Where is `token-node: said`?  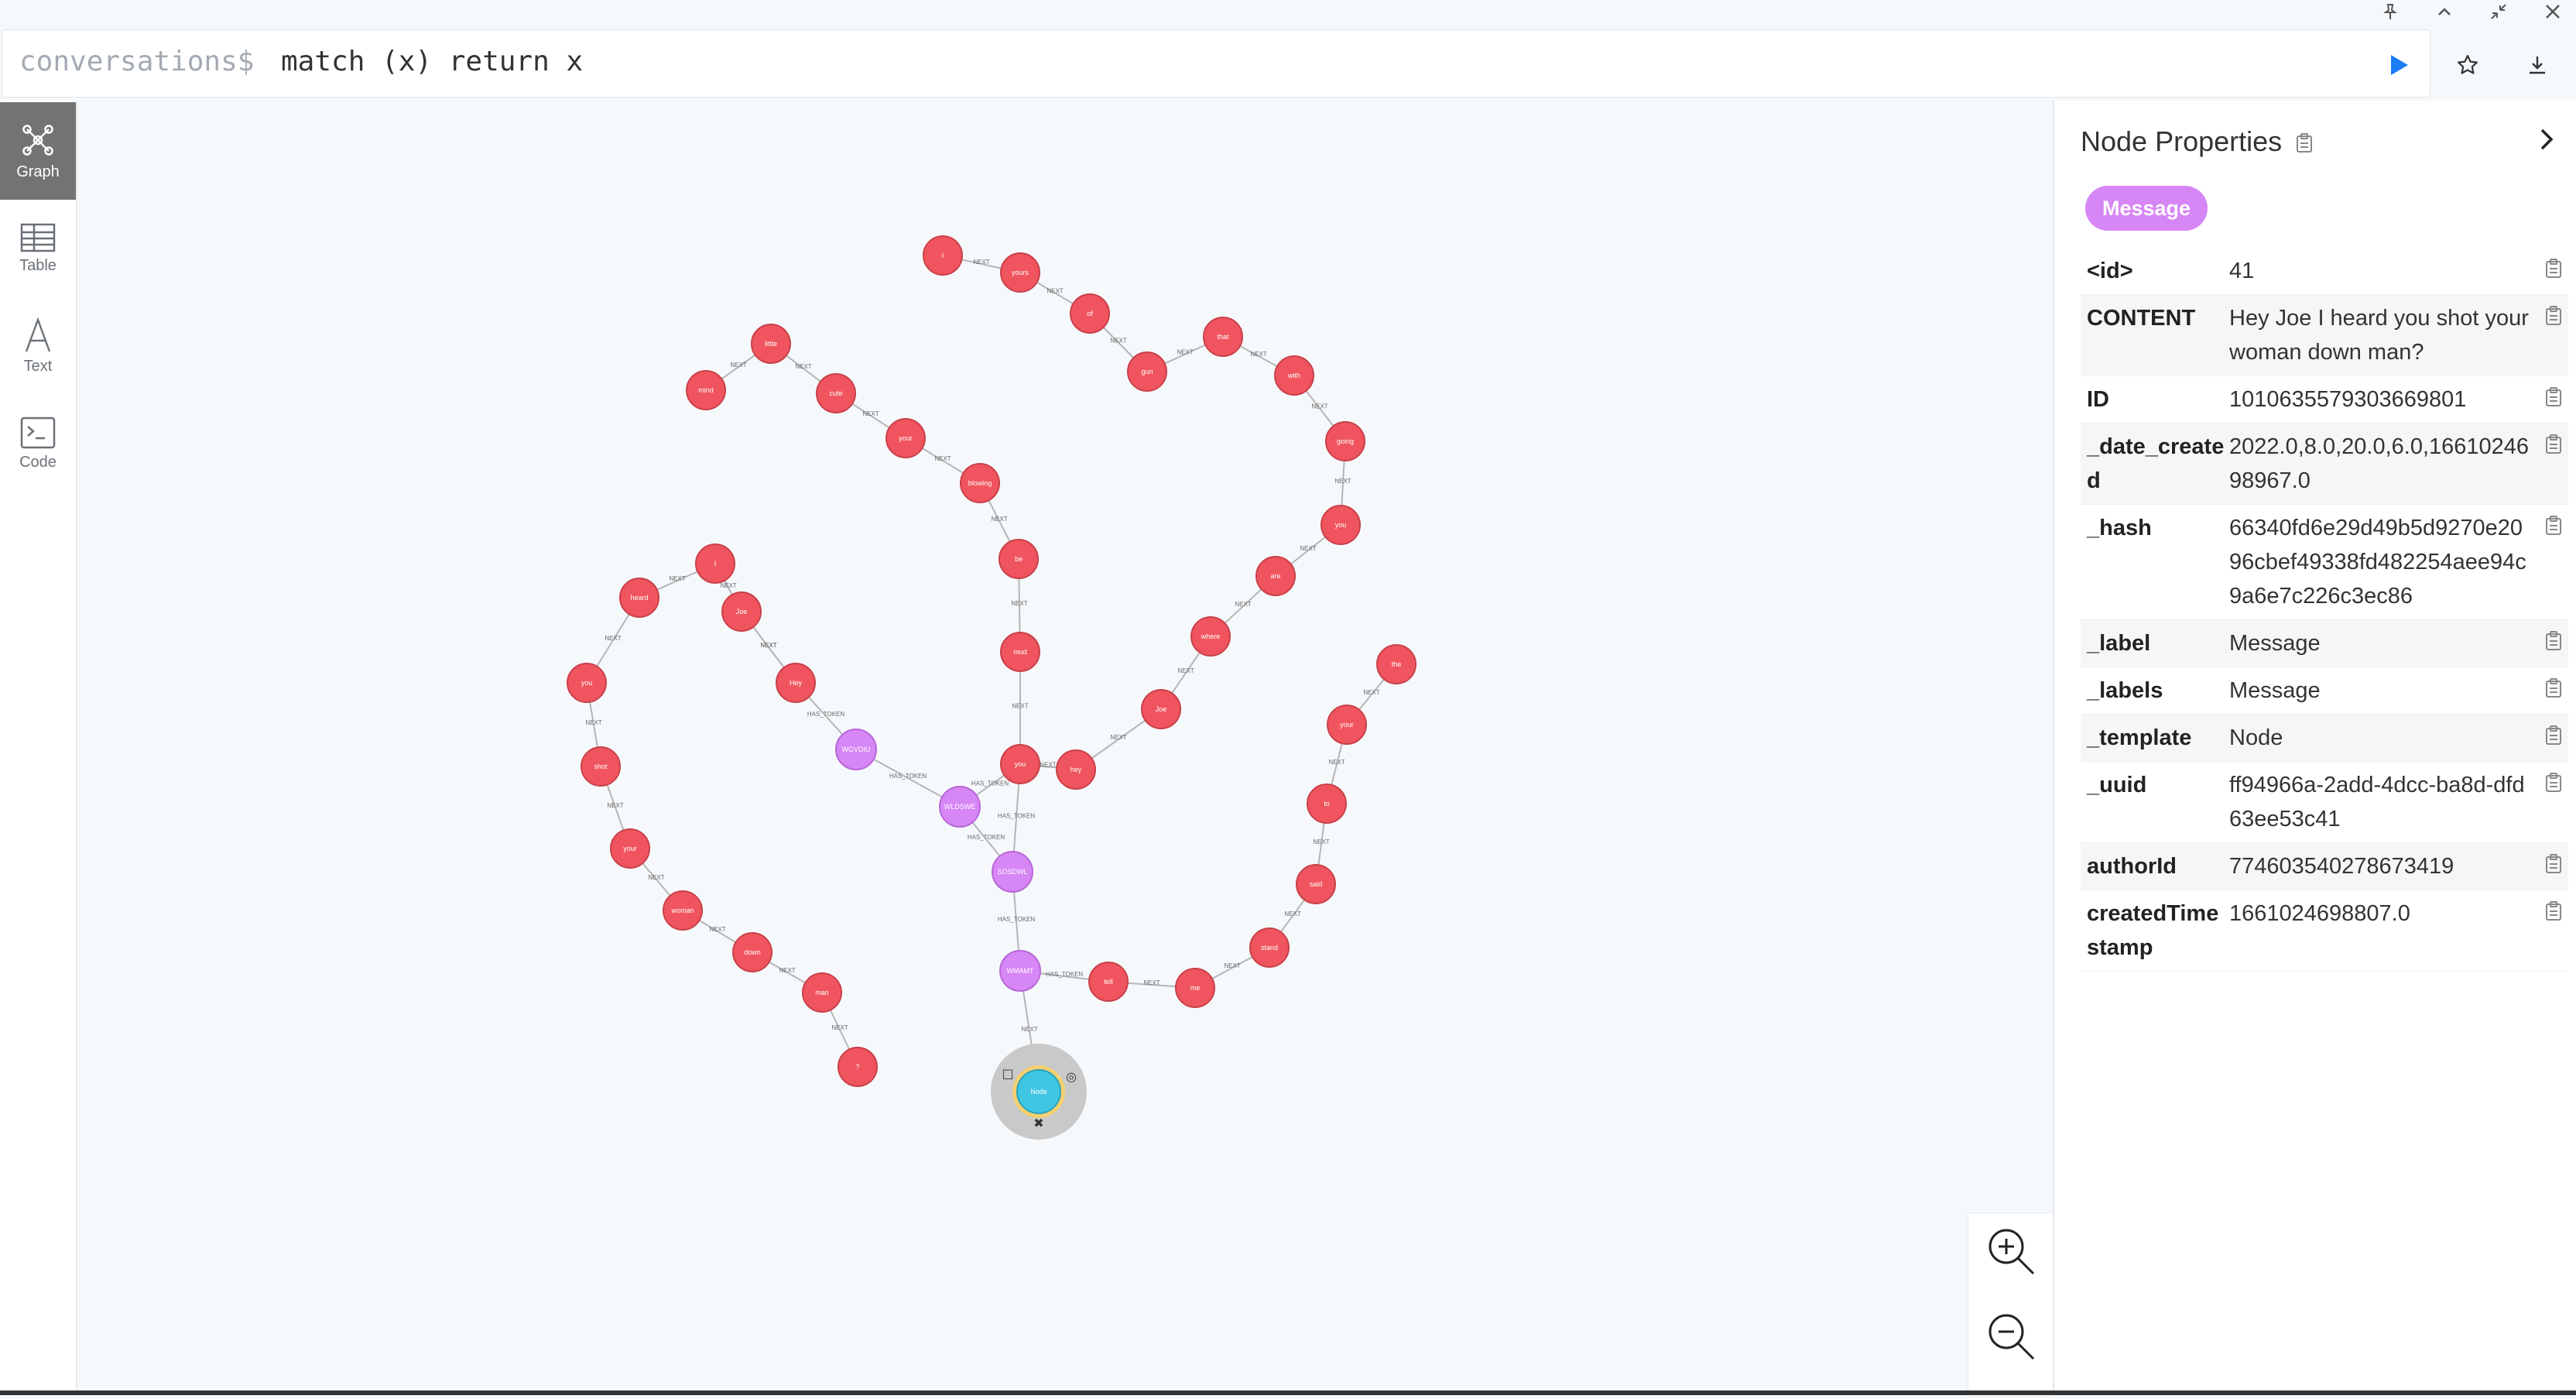
token-node: said is located at coordinates (1316, 884).